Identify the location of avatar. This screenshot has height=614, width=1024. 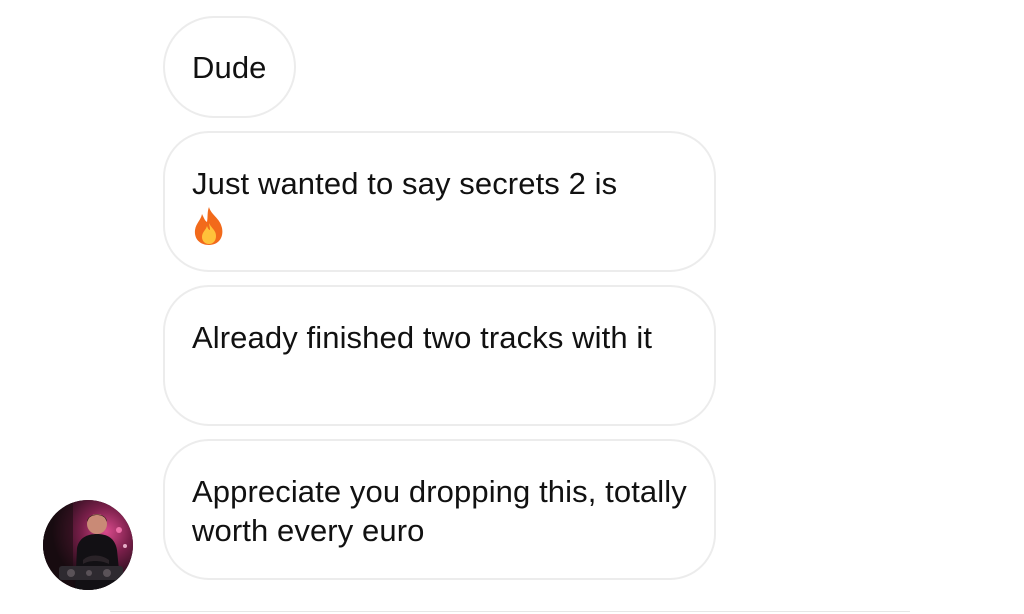
(88, 545).